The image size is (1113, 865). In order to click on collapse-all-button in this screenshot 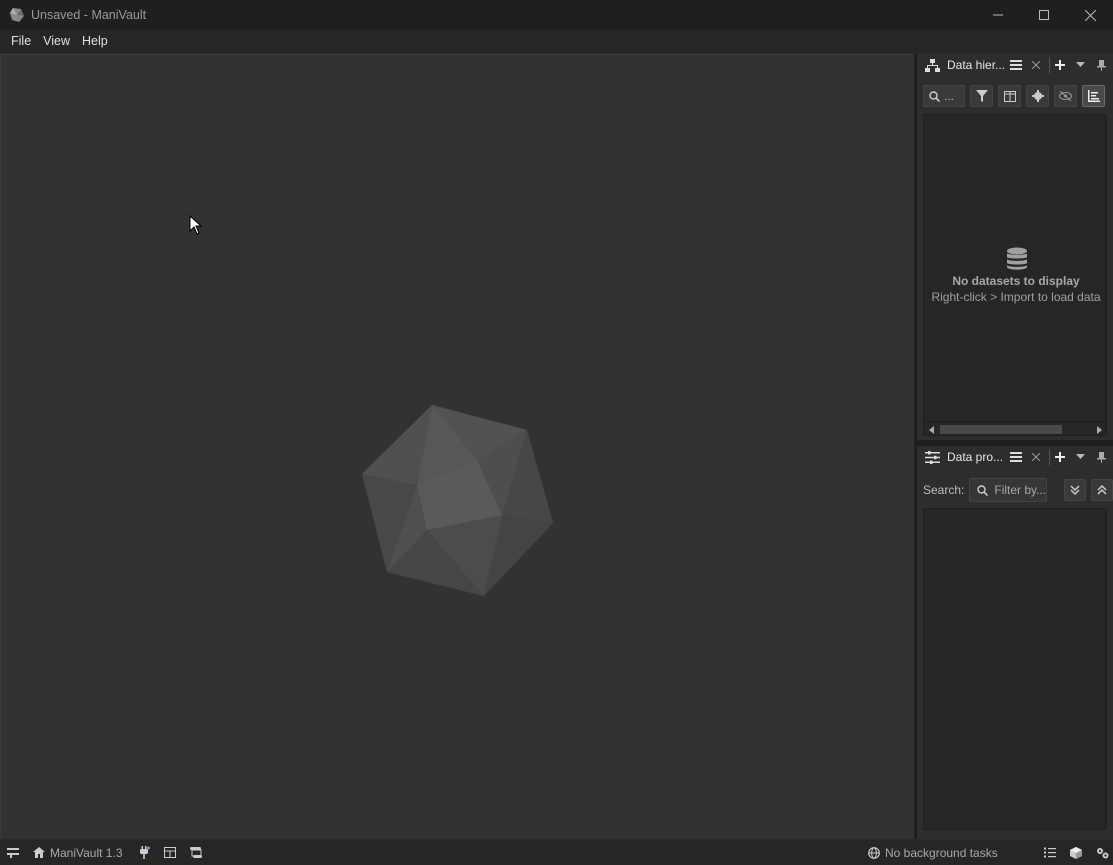, I will do `click(1102, 490)`.